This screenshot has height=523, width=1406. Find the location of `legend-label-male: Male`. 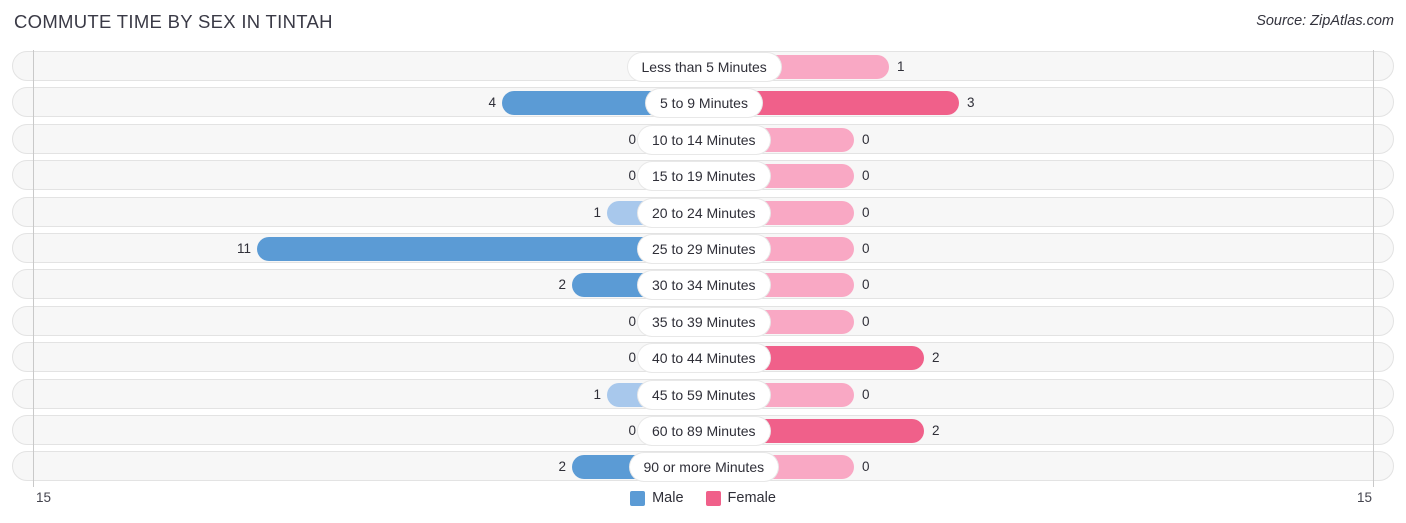

legend-label-male: Male is located at coordinates (668, 498).